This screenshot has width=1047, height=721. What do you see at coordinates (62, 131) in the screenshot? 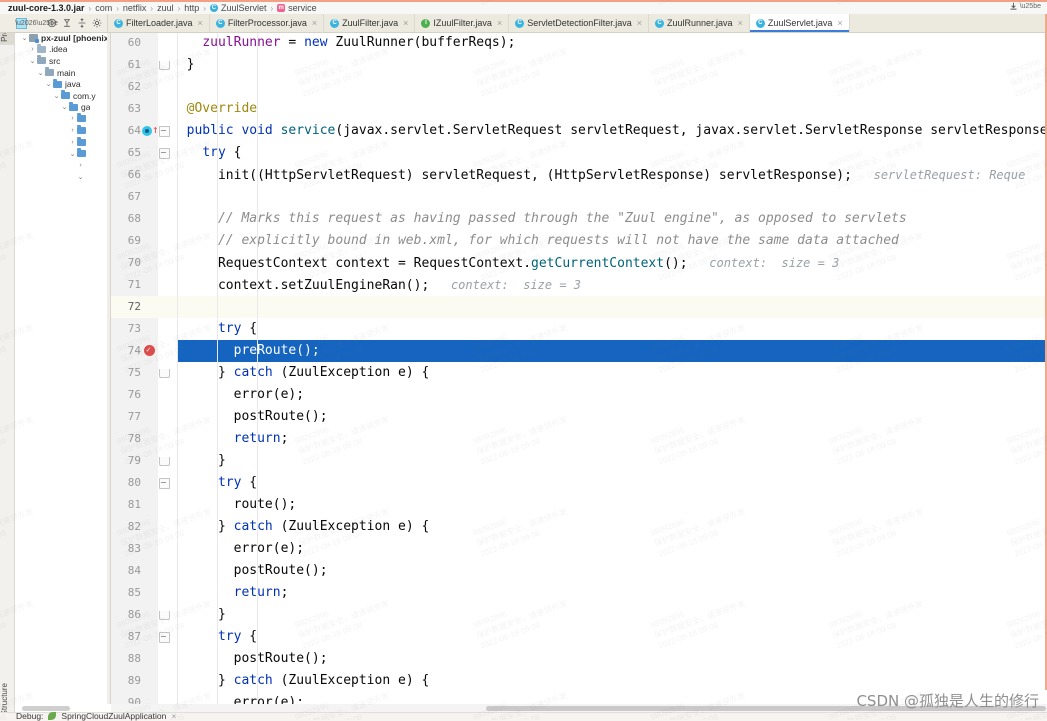
I see `tree-node-8: ›` at bounding box center [62, 131].